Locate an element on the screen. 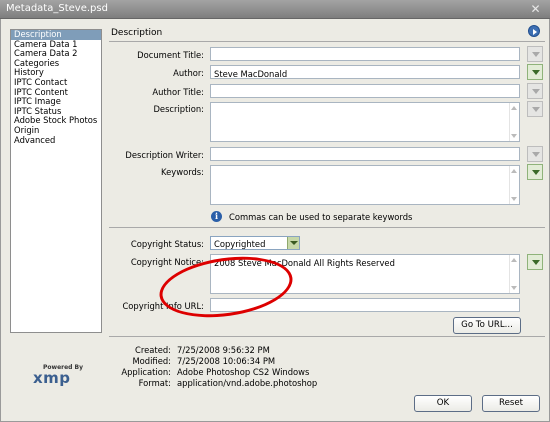 Image resolution: width=550 pixels, height=422 pixels. section-title: Description is located at coordinates (137, 33).